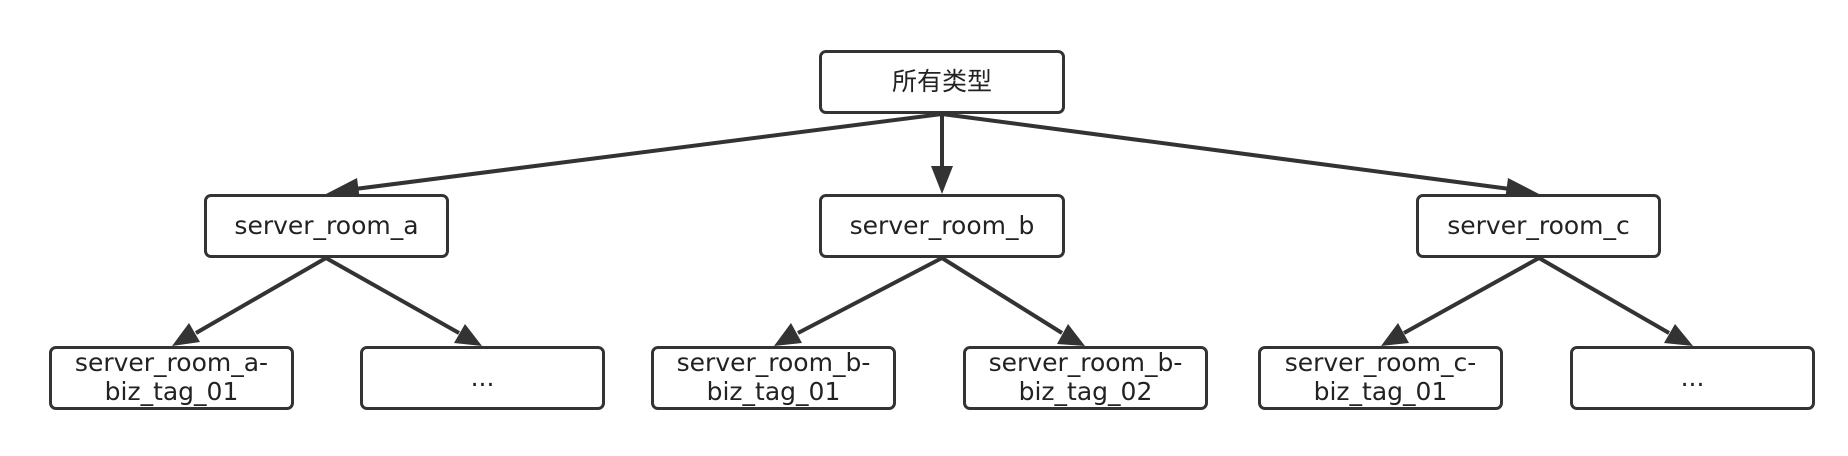 The width and height of the screenshot is (1848, 456). I want to click on node-server-room-a-biz-tag-01: server_room_a- biz_tag_01, so click(171, 378).